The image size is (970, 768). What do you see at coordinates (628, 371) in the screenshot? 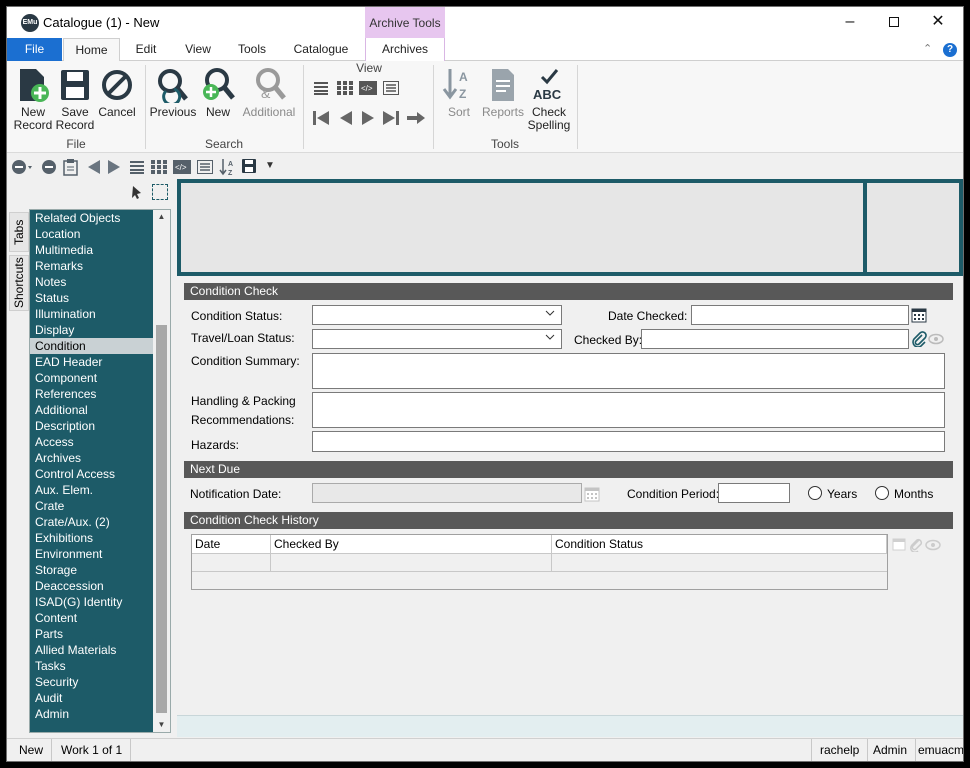
I see `condition-summary-textarea` at bounding box center [628, 371].